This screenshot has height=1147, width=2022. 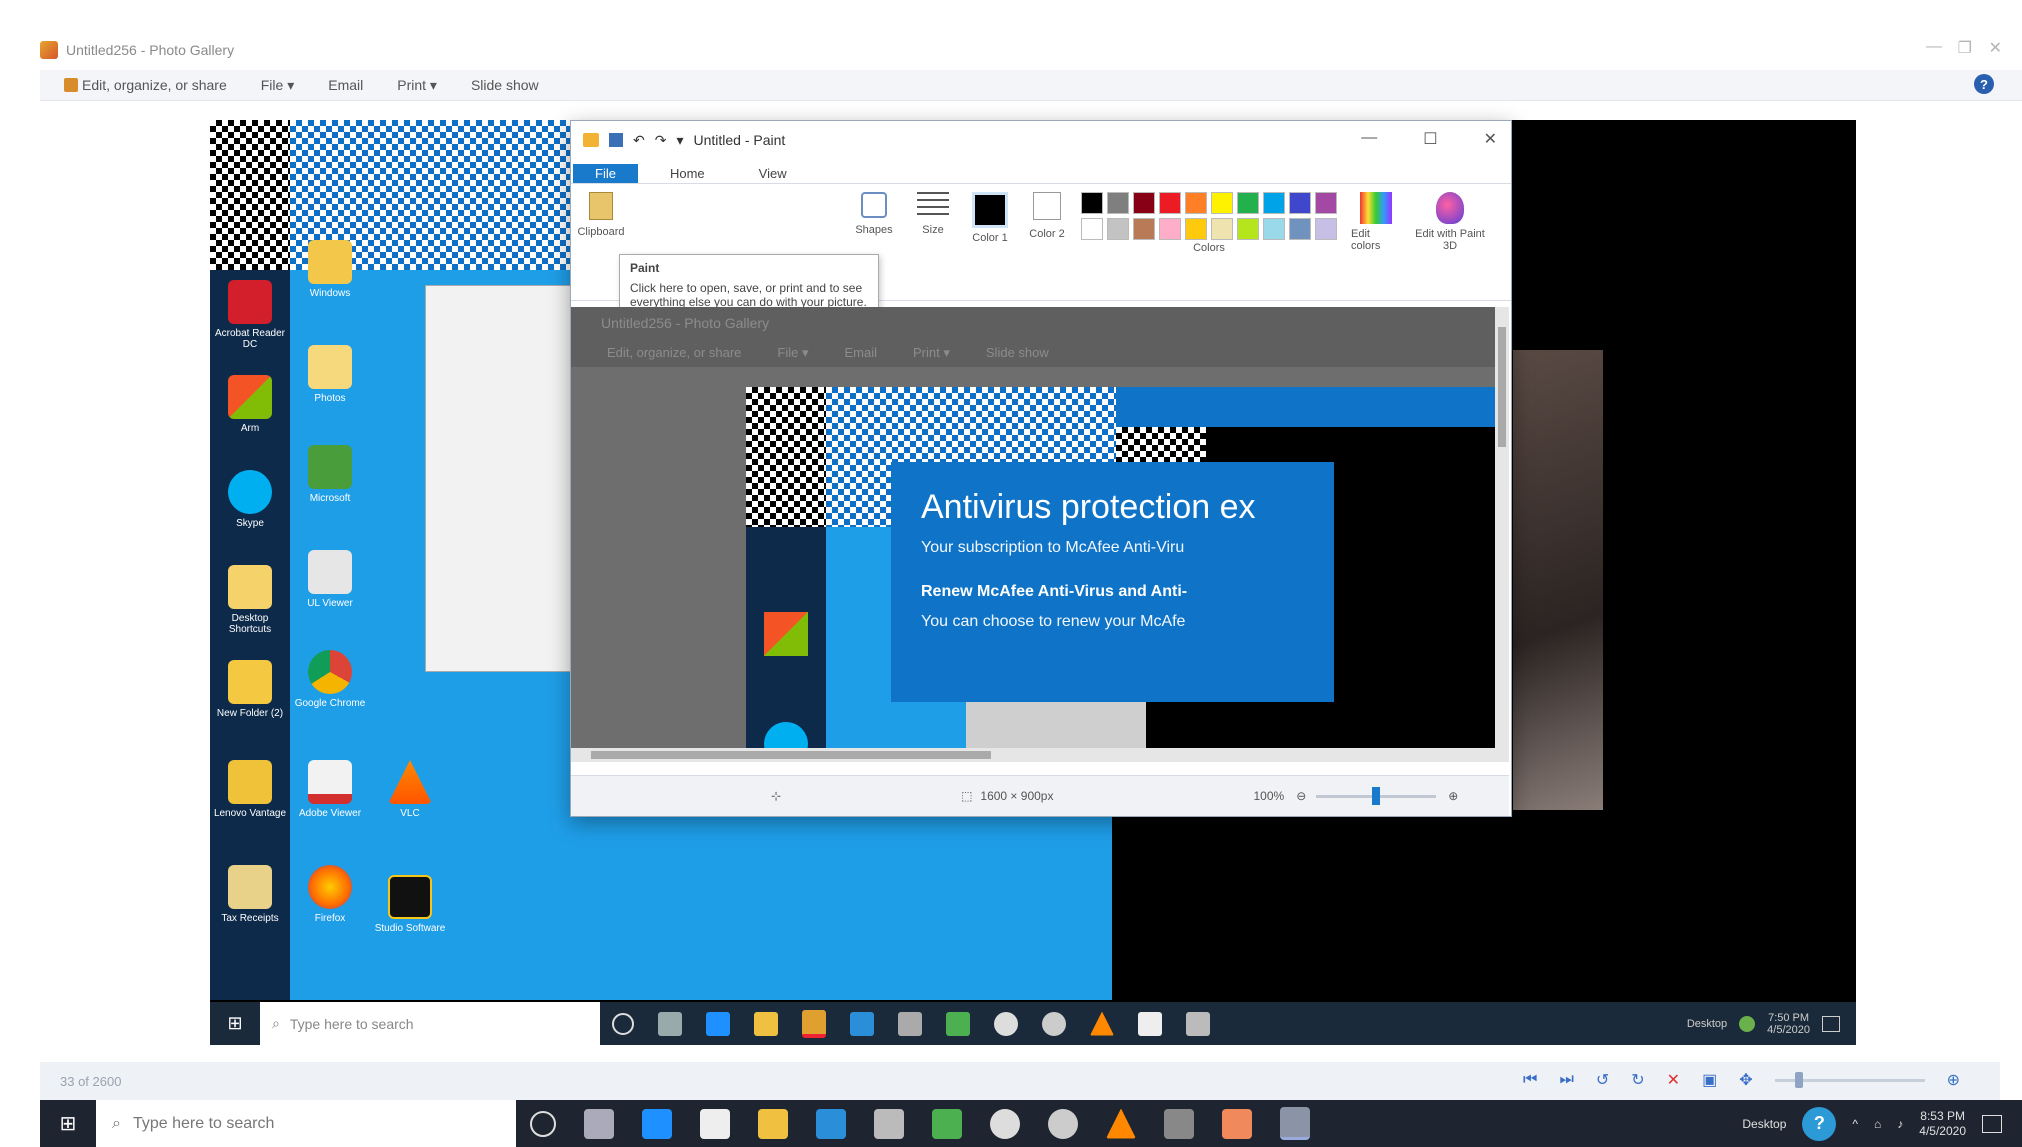 What do you see at coordinates (1942, 1124) in the screenshot?
I see `clock: 8:53 PM 4/5/2020` at bounding box center [1942, 1124].